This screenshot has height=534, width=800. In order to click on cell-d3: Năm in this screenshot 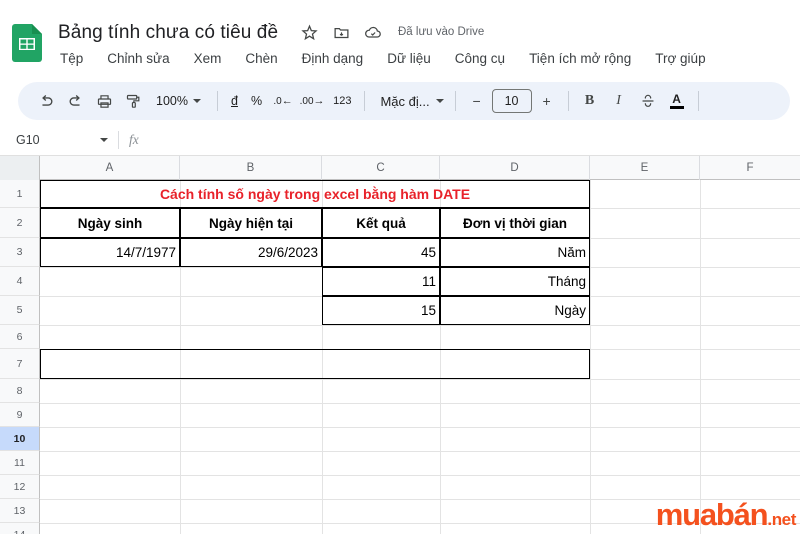, I will do `click(515, 252)`.